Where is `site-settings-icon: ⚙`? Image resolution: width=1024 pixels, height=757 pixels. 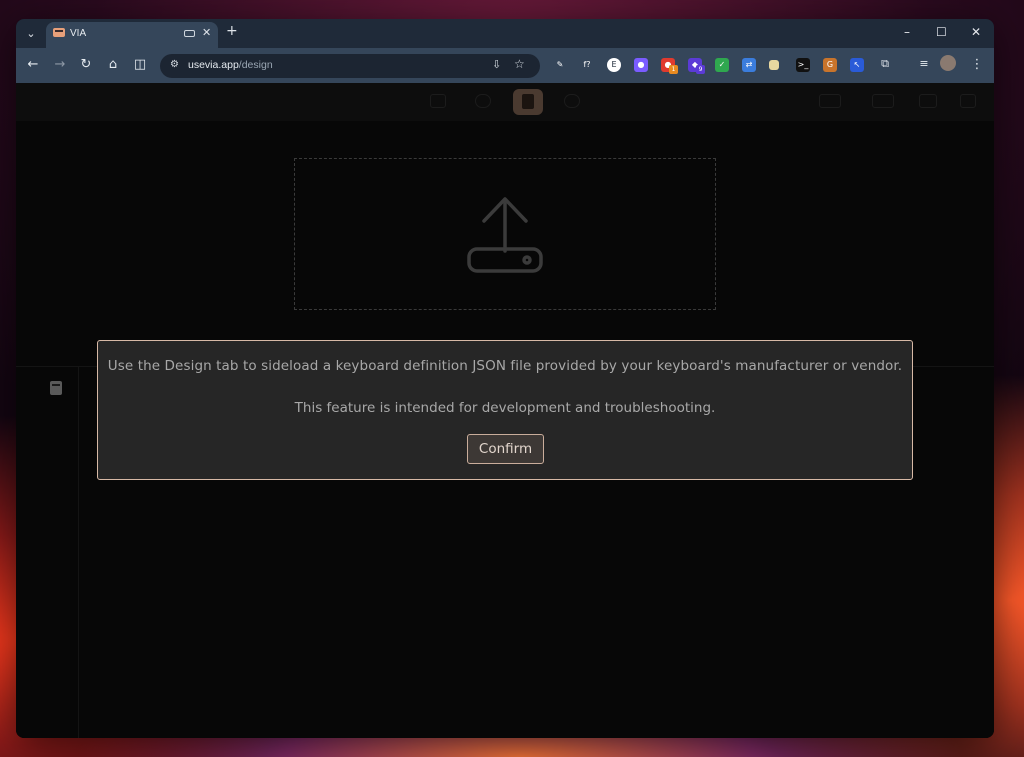
site-settings-icon: ⚙ is located at coordinates (176, 65).